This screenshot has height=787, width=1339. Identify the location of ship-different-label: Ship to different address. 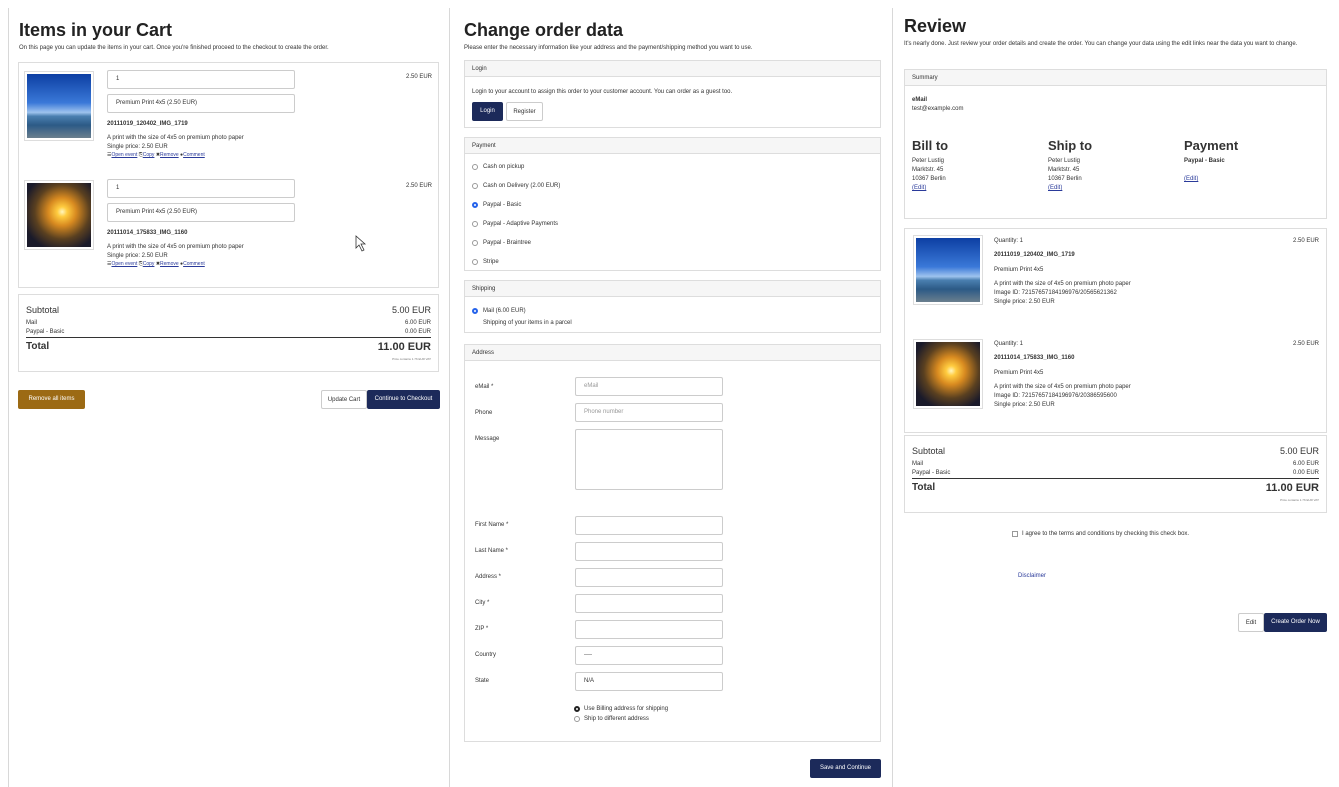
(616, 719).